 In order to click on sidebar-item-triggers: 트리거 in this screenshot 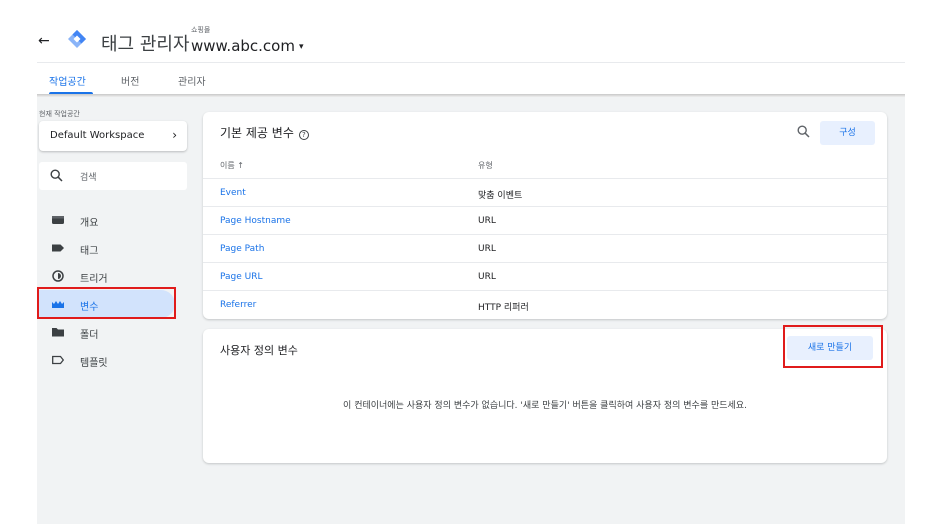, I will do `click(106, 276)`.